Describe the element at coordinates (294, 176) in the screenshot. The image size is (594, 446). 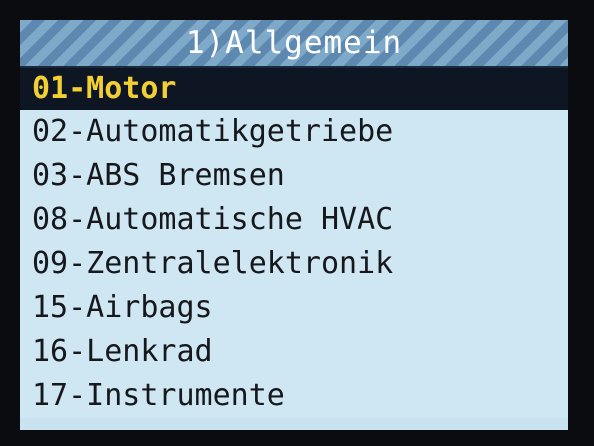
I see `menu-item-abs-bremsen: 03-ABS Bremsen` at that location.